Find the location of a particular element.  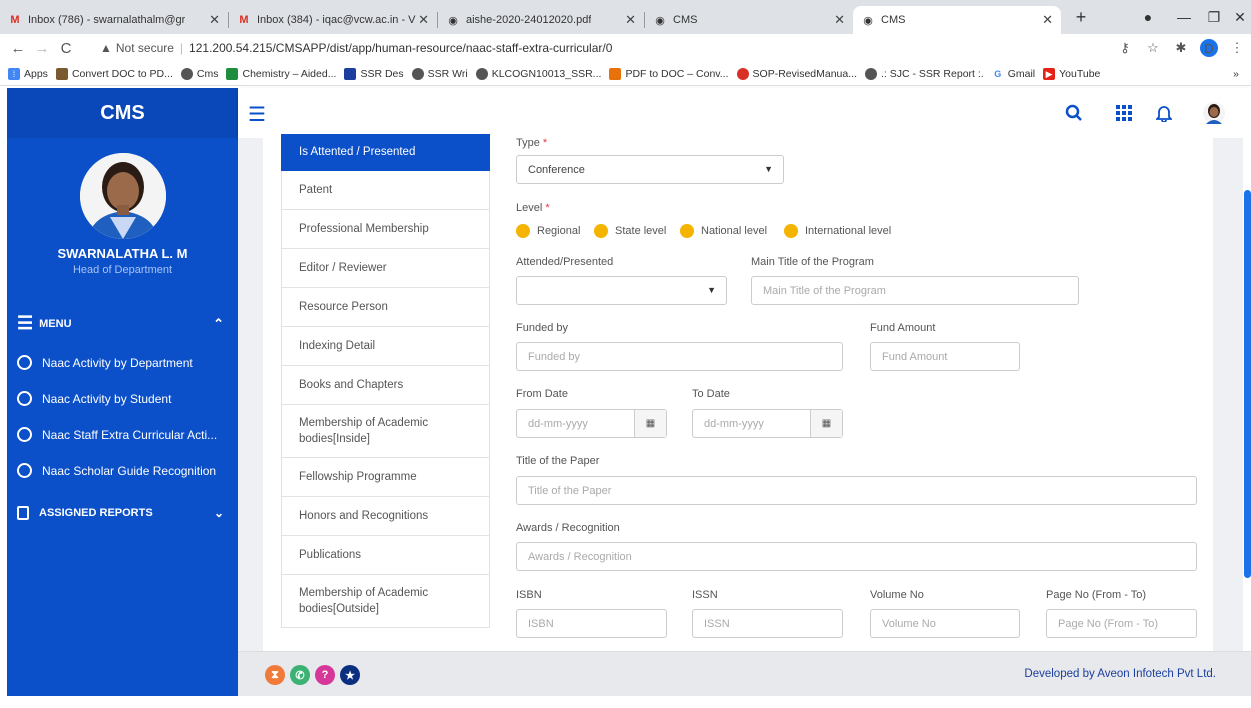

hamburger-icon: ☰ is located at coordinates (257, 114).